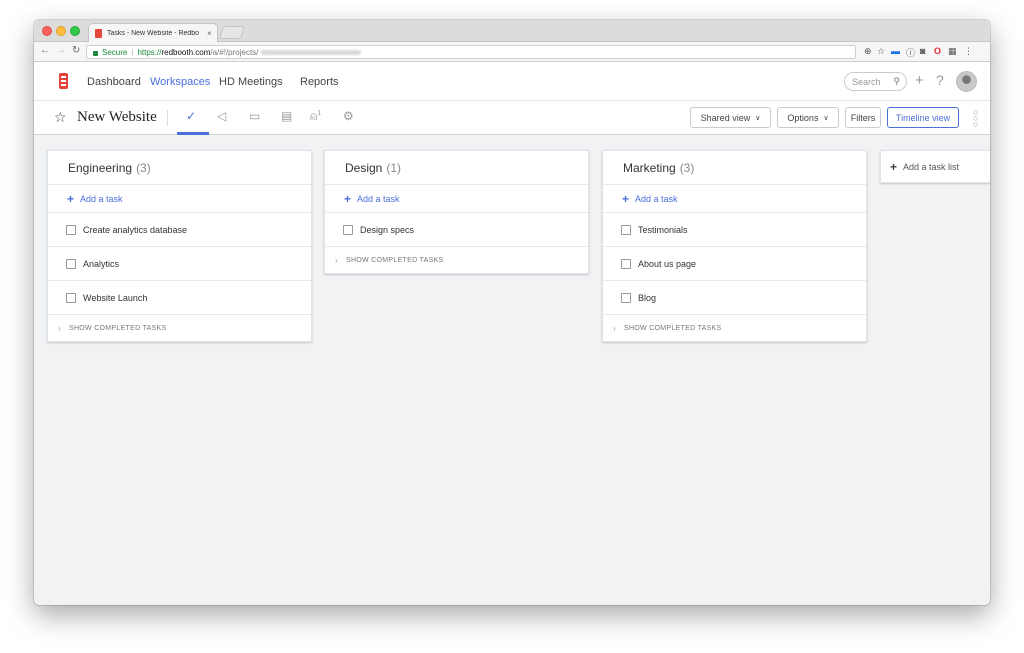  What do you see at coordinates (100, 167) in the screenshot?
I see `task-list-title: Engineering` at bounding box center [100, 167].